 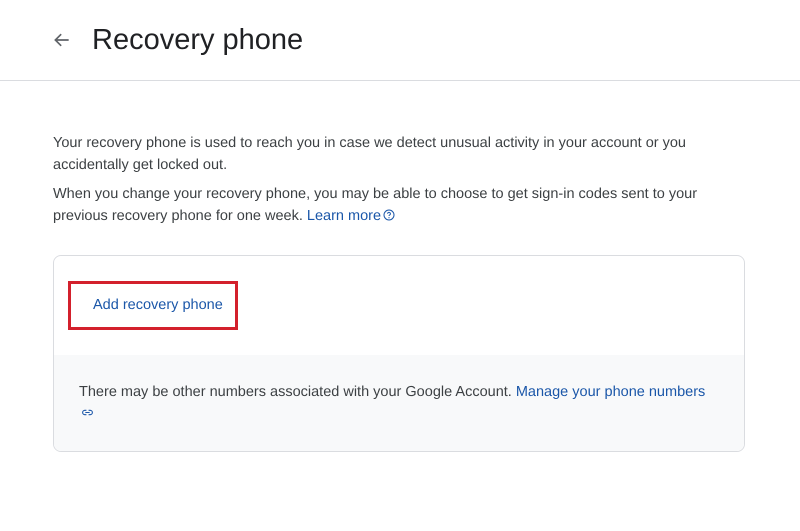 I want to click on help-icon, so click(x=389, y=215).